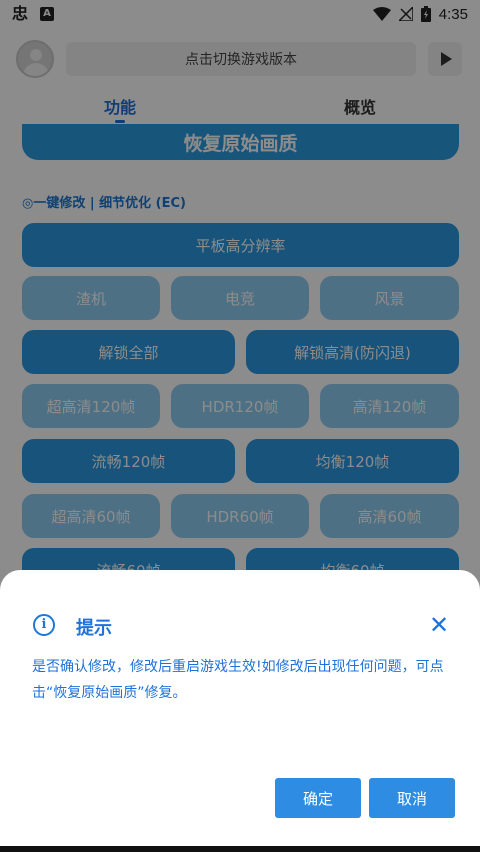 The image size is (480, 852). I want to click on confirm-button: 确定, so click(318, 798).